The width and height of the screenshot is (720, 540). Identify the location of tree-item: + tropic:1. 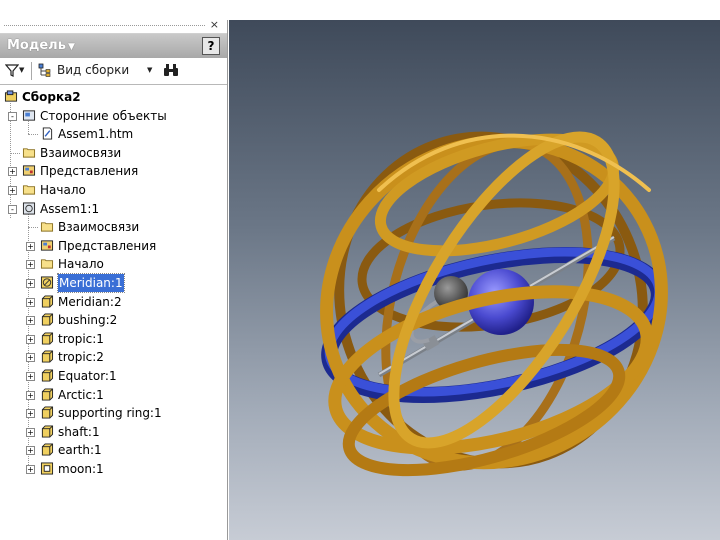
(113, 339).